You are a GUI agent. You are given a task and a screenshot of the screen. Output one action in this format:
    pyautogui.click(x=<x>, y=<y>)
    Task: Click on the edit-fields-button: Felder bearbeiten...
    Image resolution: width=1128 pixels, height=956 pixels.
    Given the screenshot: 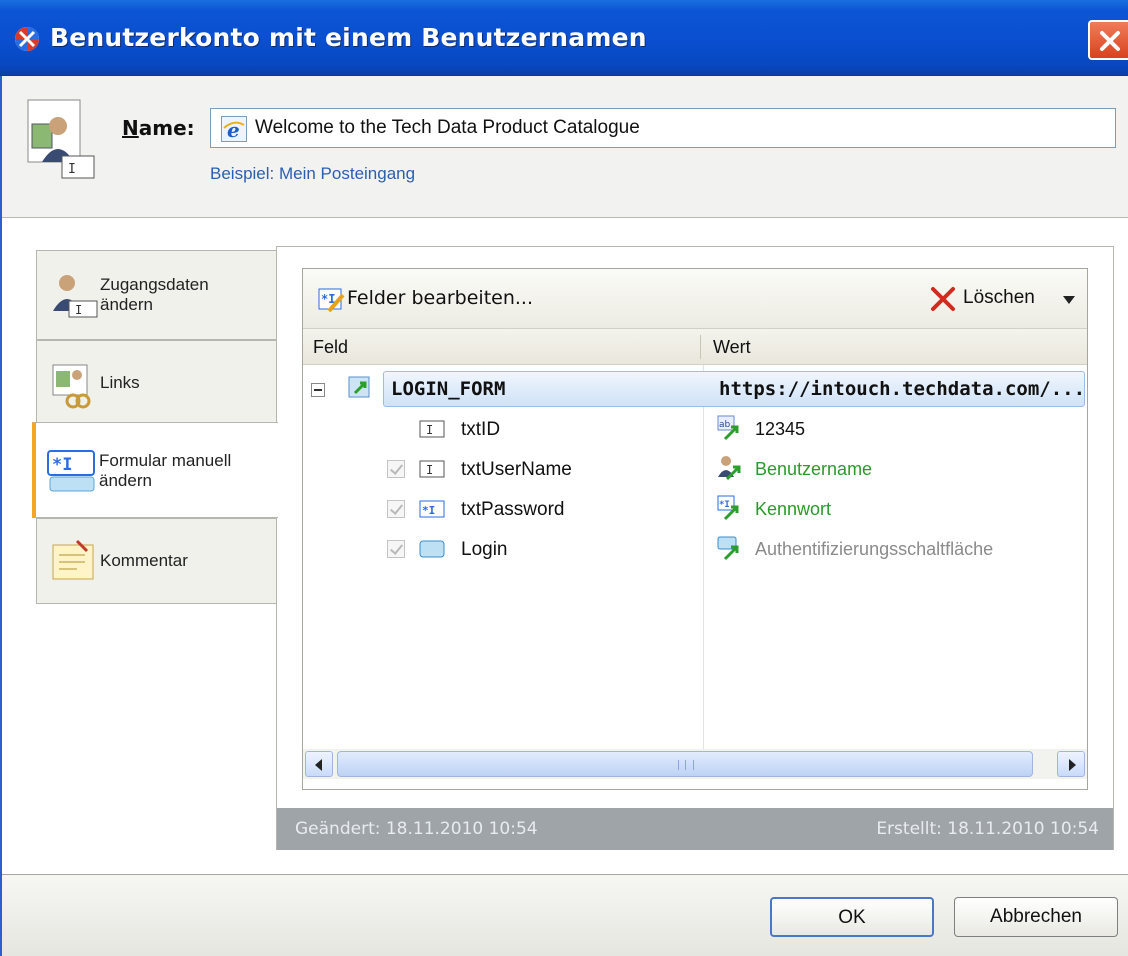 What is the action you would take?
    pyautogui.click(x=440, y=298)
    